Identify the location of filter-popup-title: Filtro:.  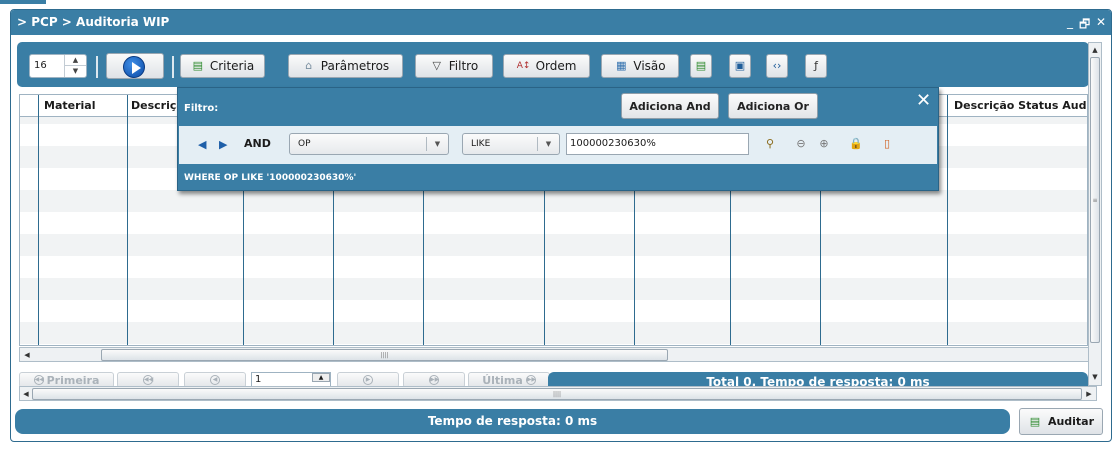
(201, 108).